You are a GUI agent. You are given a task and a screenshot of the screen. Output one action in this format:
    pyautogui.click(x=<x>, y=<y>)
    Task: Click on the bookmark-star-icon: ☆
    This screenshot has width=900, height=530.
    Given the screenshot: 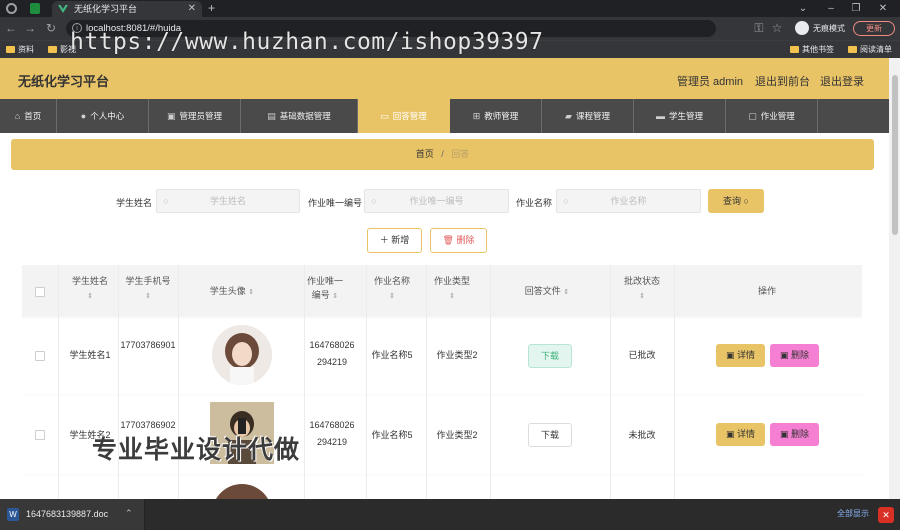 What is the action you would take?
    pyautogui.click(x=777, y=28)
    